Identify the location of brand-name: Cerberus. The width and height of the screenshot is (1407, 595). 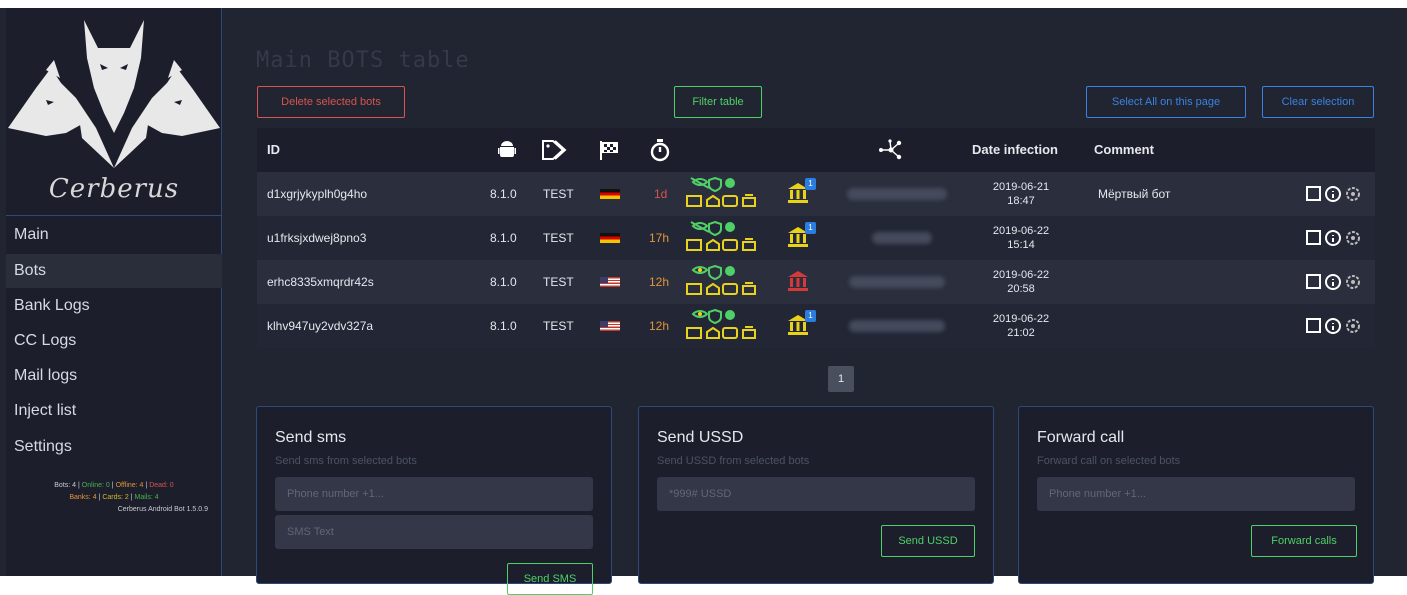
(114, 189).